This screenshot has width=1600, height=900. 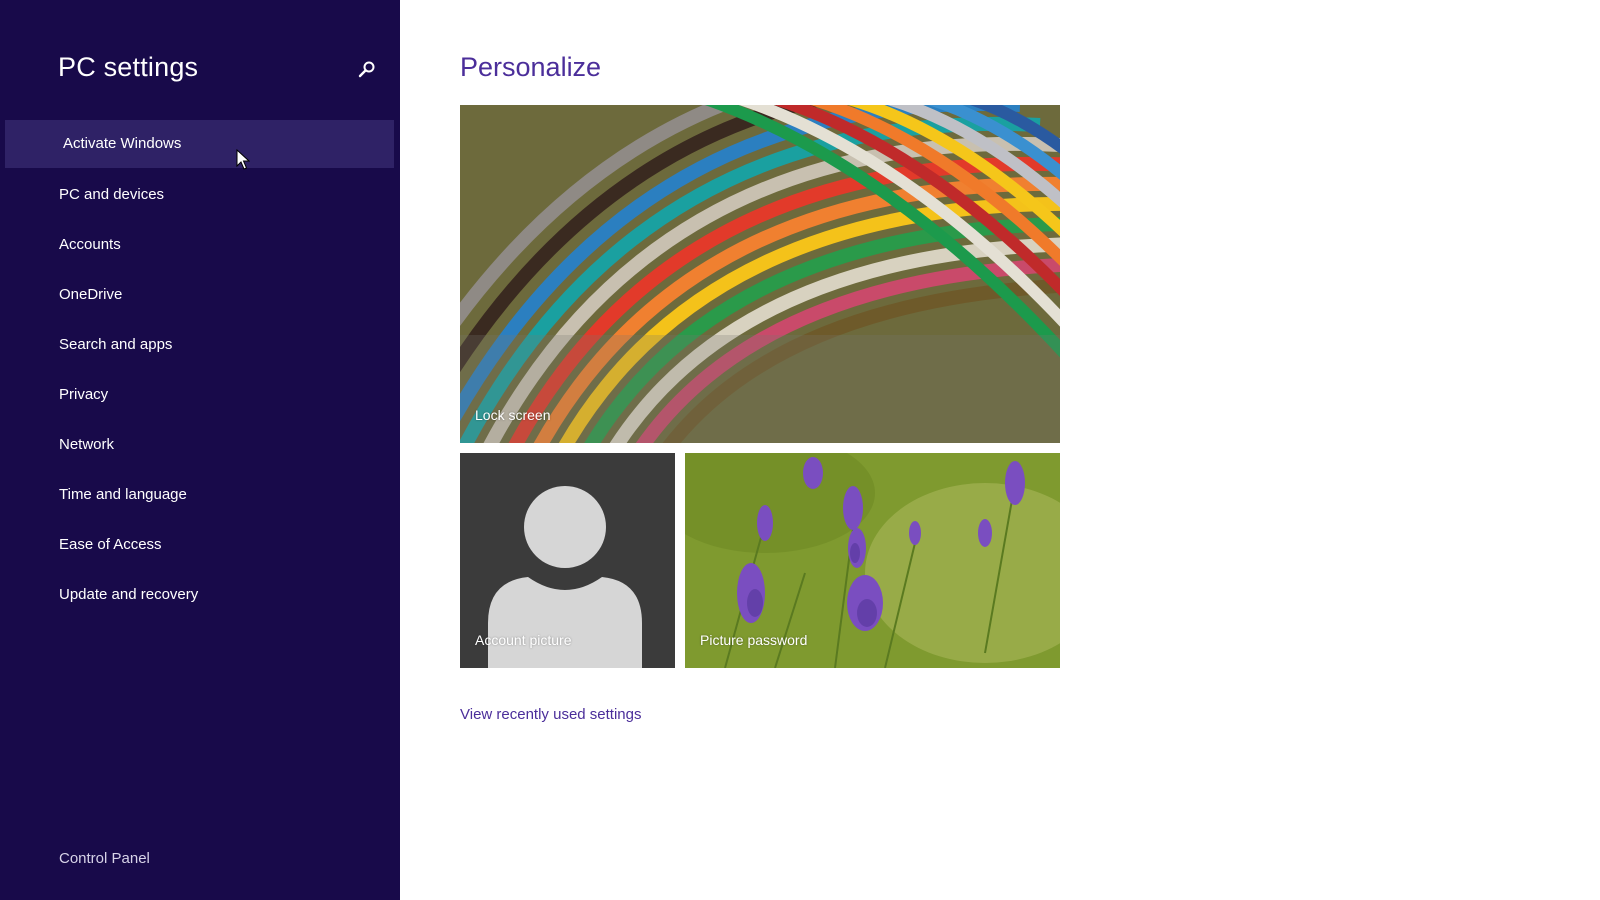 I want to click on view-recent-settings-link: View recently used settings, so click(x=551, y=714).